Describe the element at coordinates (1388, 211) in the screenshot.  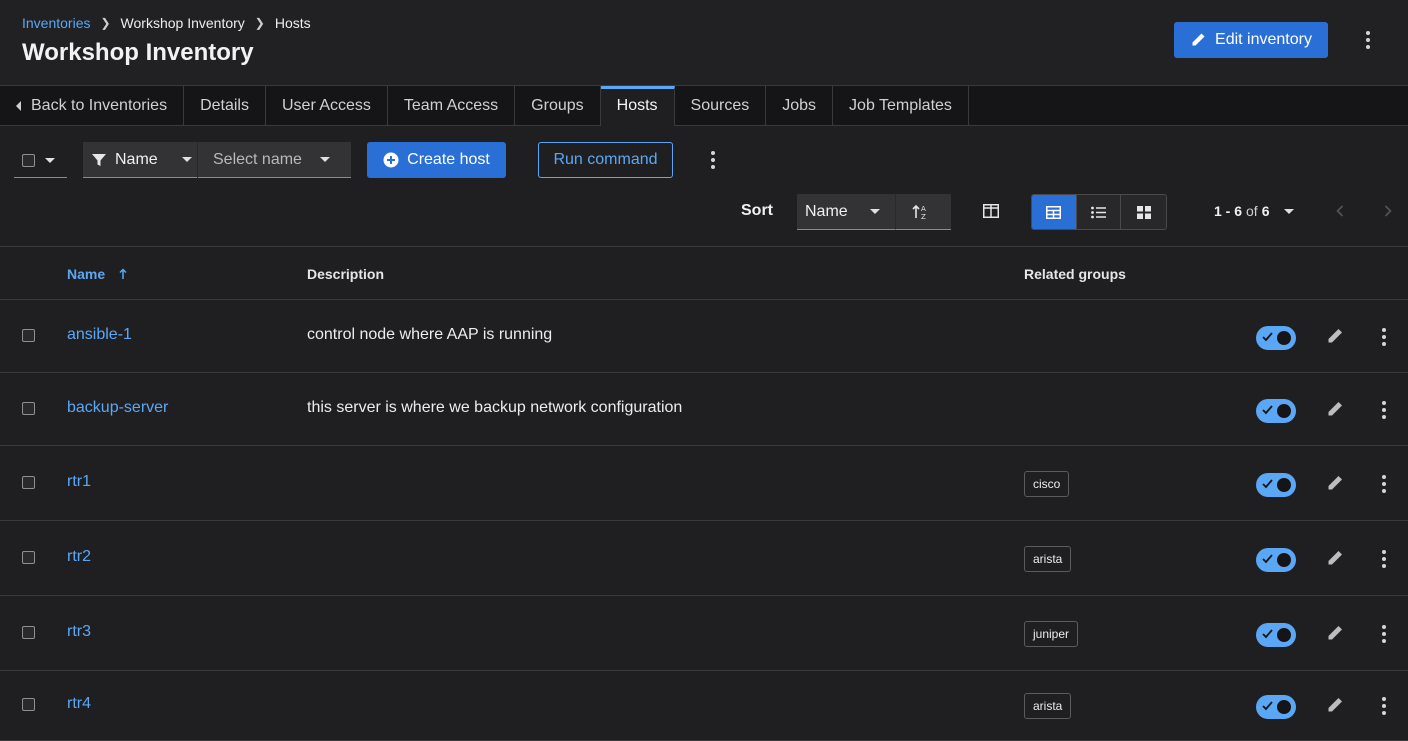
I see `next-page-icon` at that location.